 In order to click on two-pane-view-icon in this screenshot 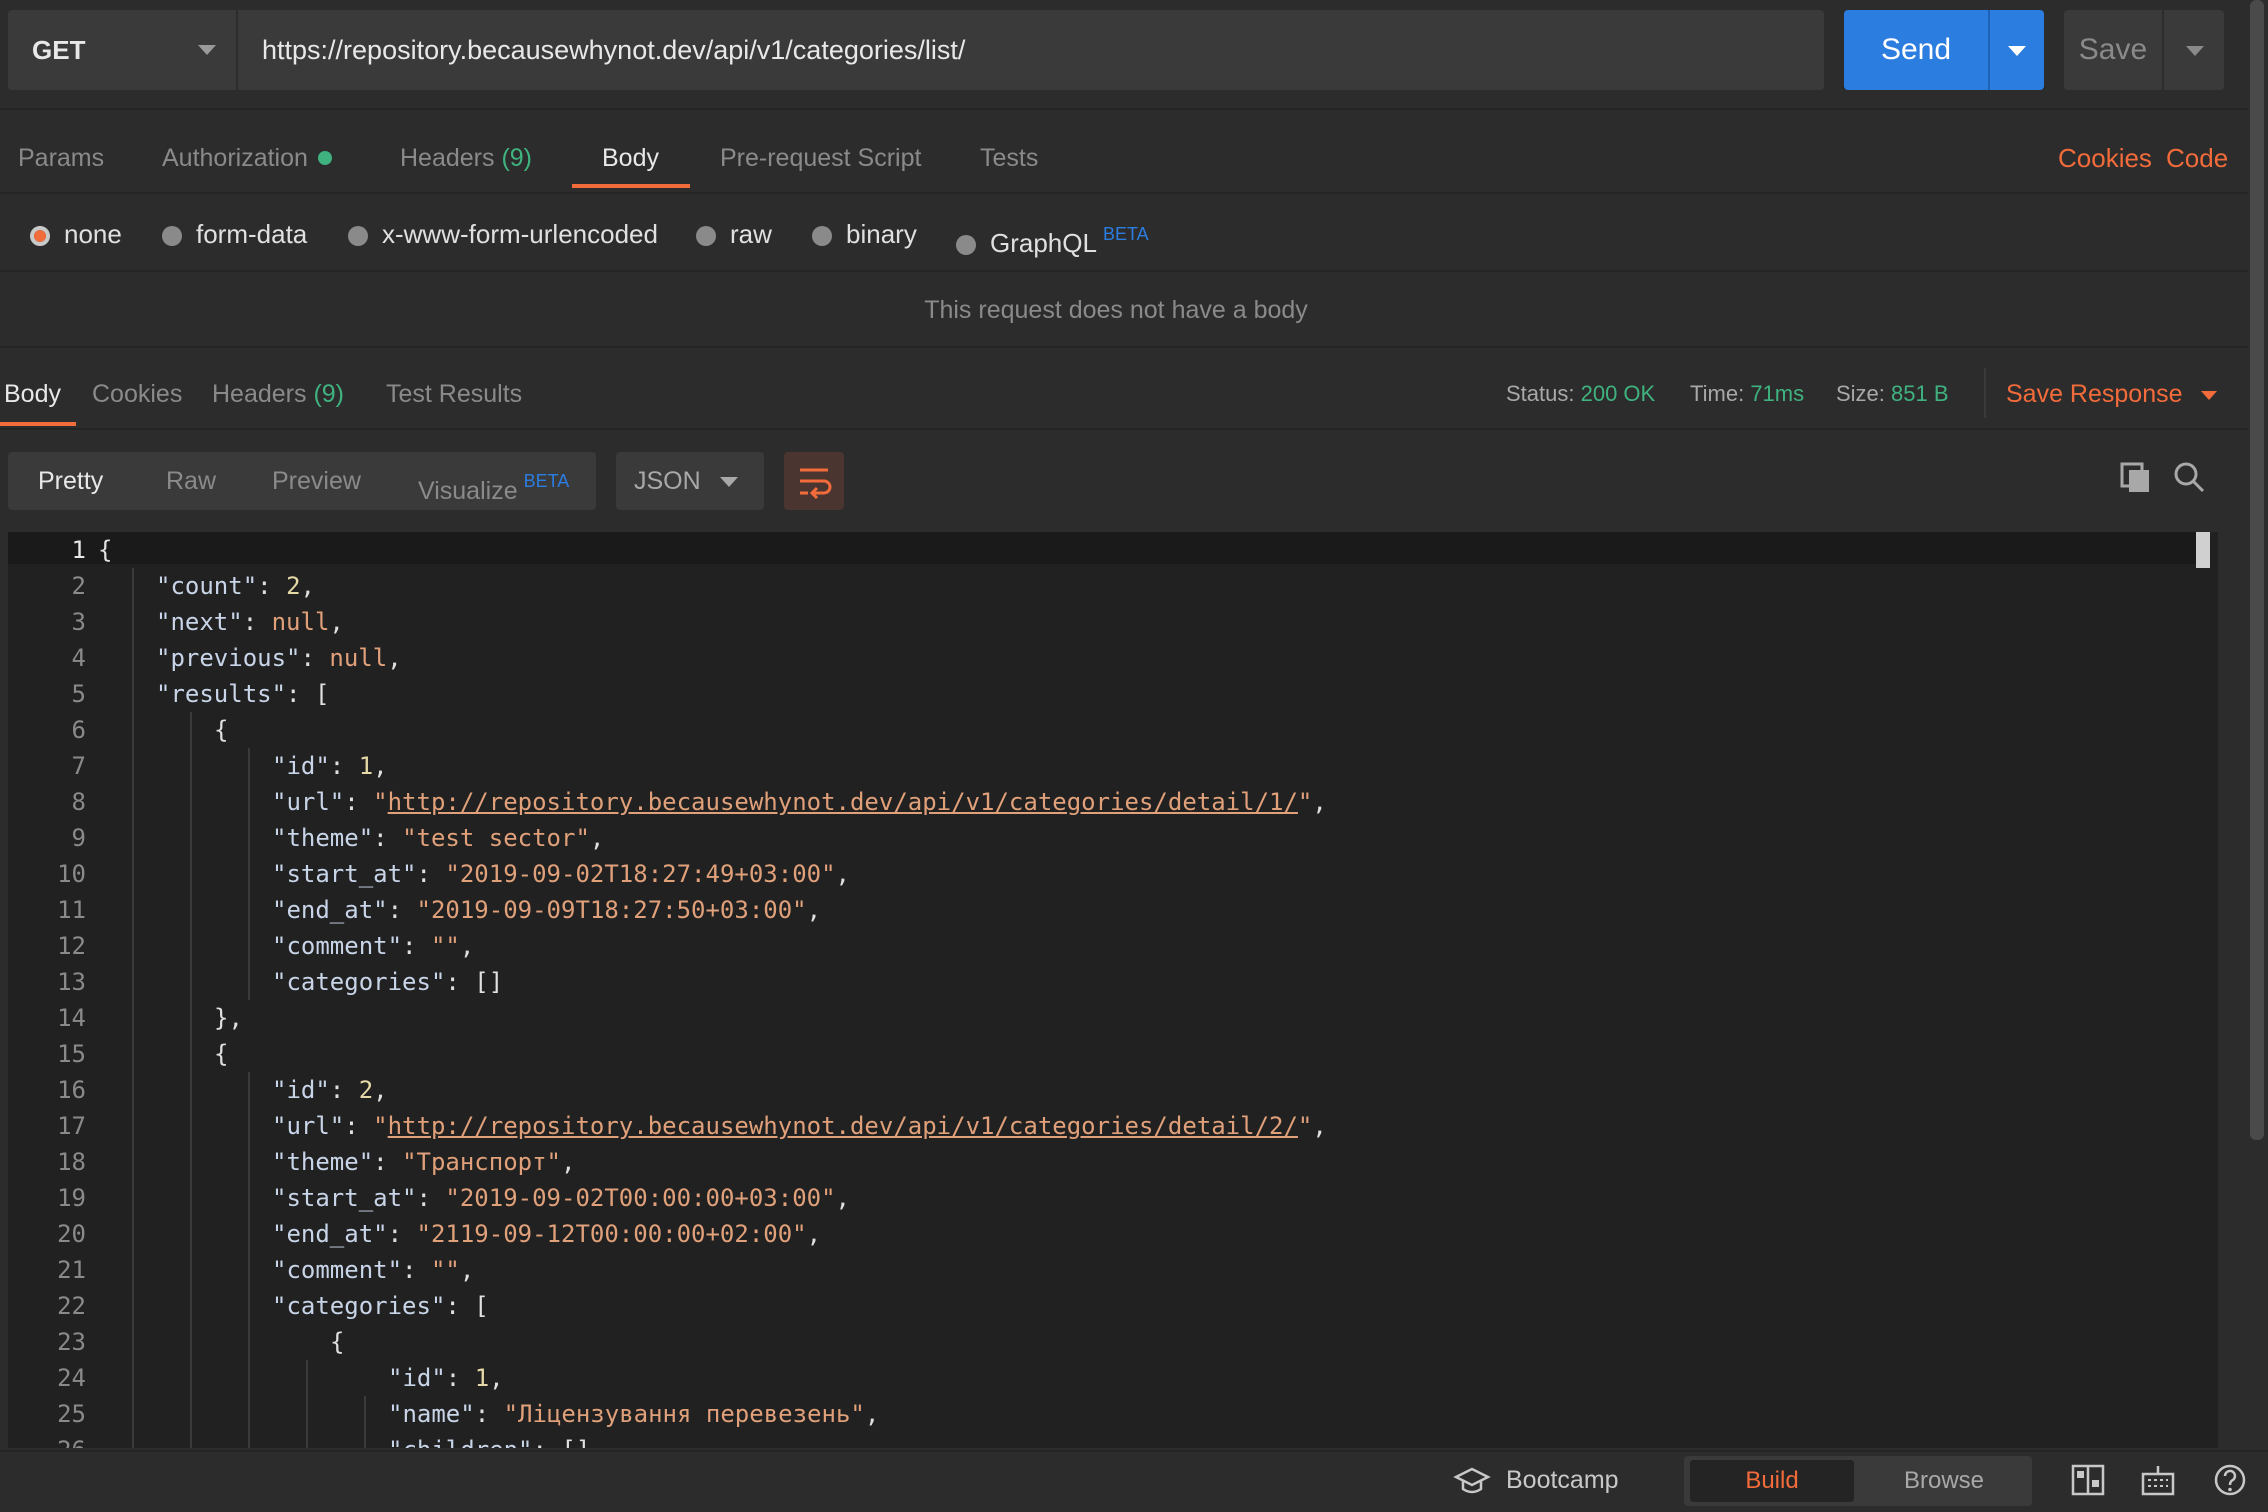, I will do `click(2088, 1480)`.